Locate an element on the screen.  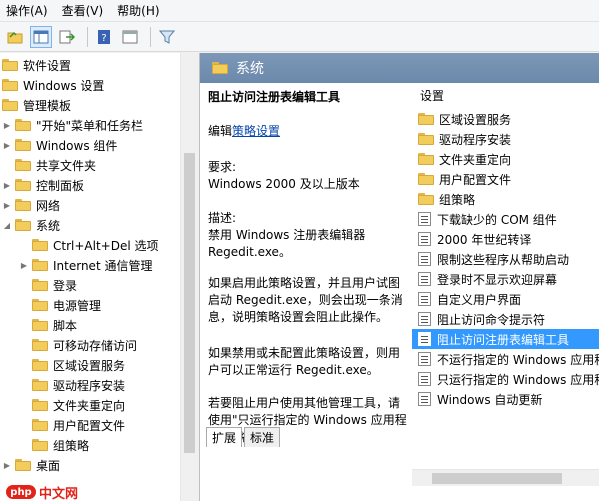
list-item: Windows 自动更新 is located at coordinates (505, 399).